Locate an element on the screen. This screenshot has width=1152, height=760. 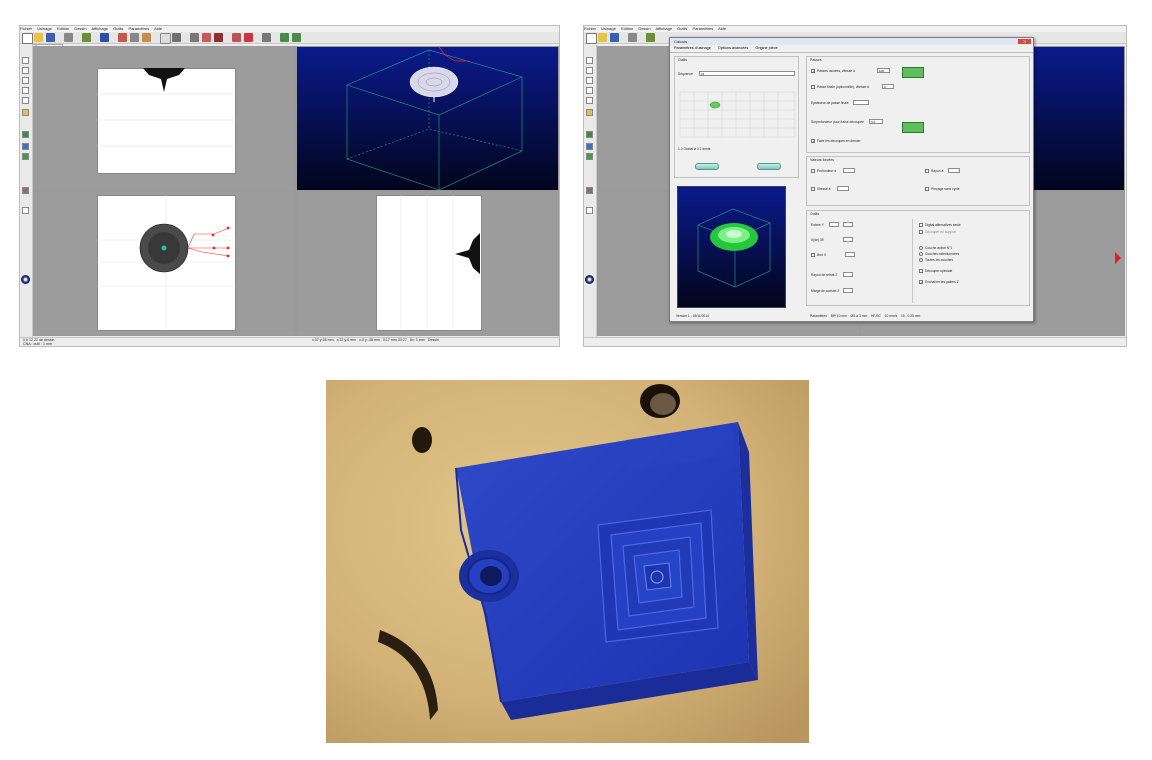
new-file-icon is located at coordinates (27, 38).